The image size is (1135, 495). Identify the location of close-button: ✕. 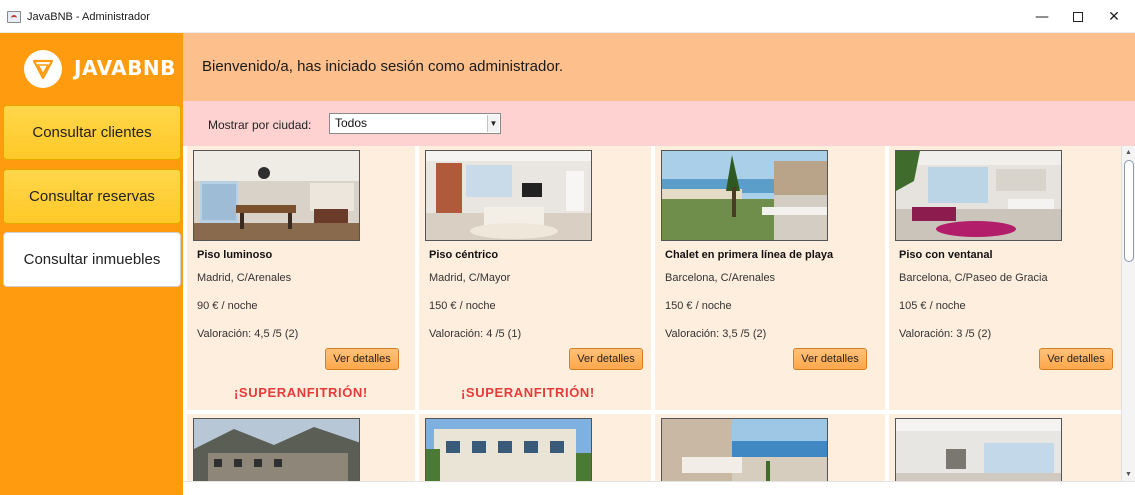
(1114, 17).